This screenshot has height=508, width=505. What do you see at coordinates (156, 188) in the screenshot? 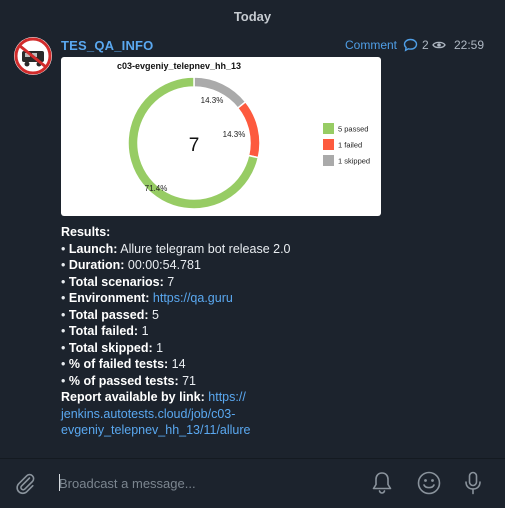
I see `slice-percent-label: 71.4%` at bounding box center [156, 188].